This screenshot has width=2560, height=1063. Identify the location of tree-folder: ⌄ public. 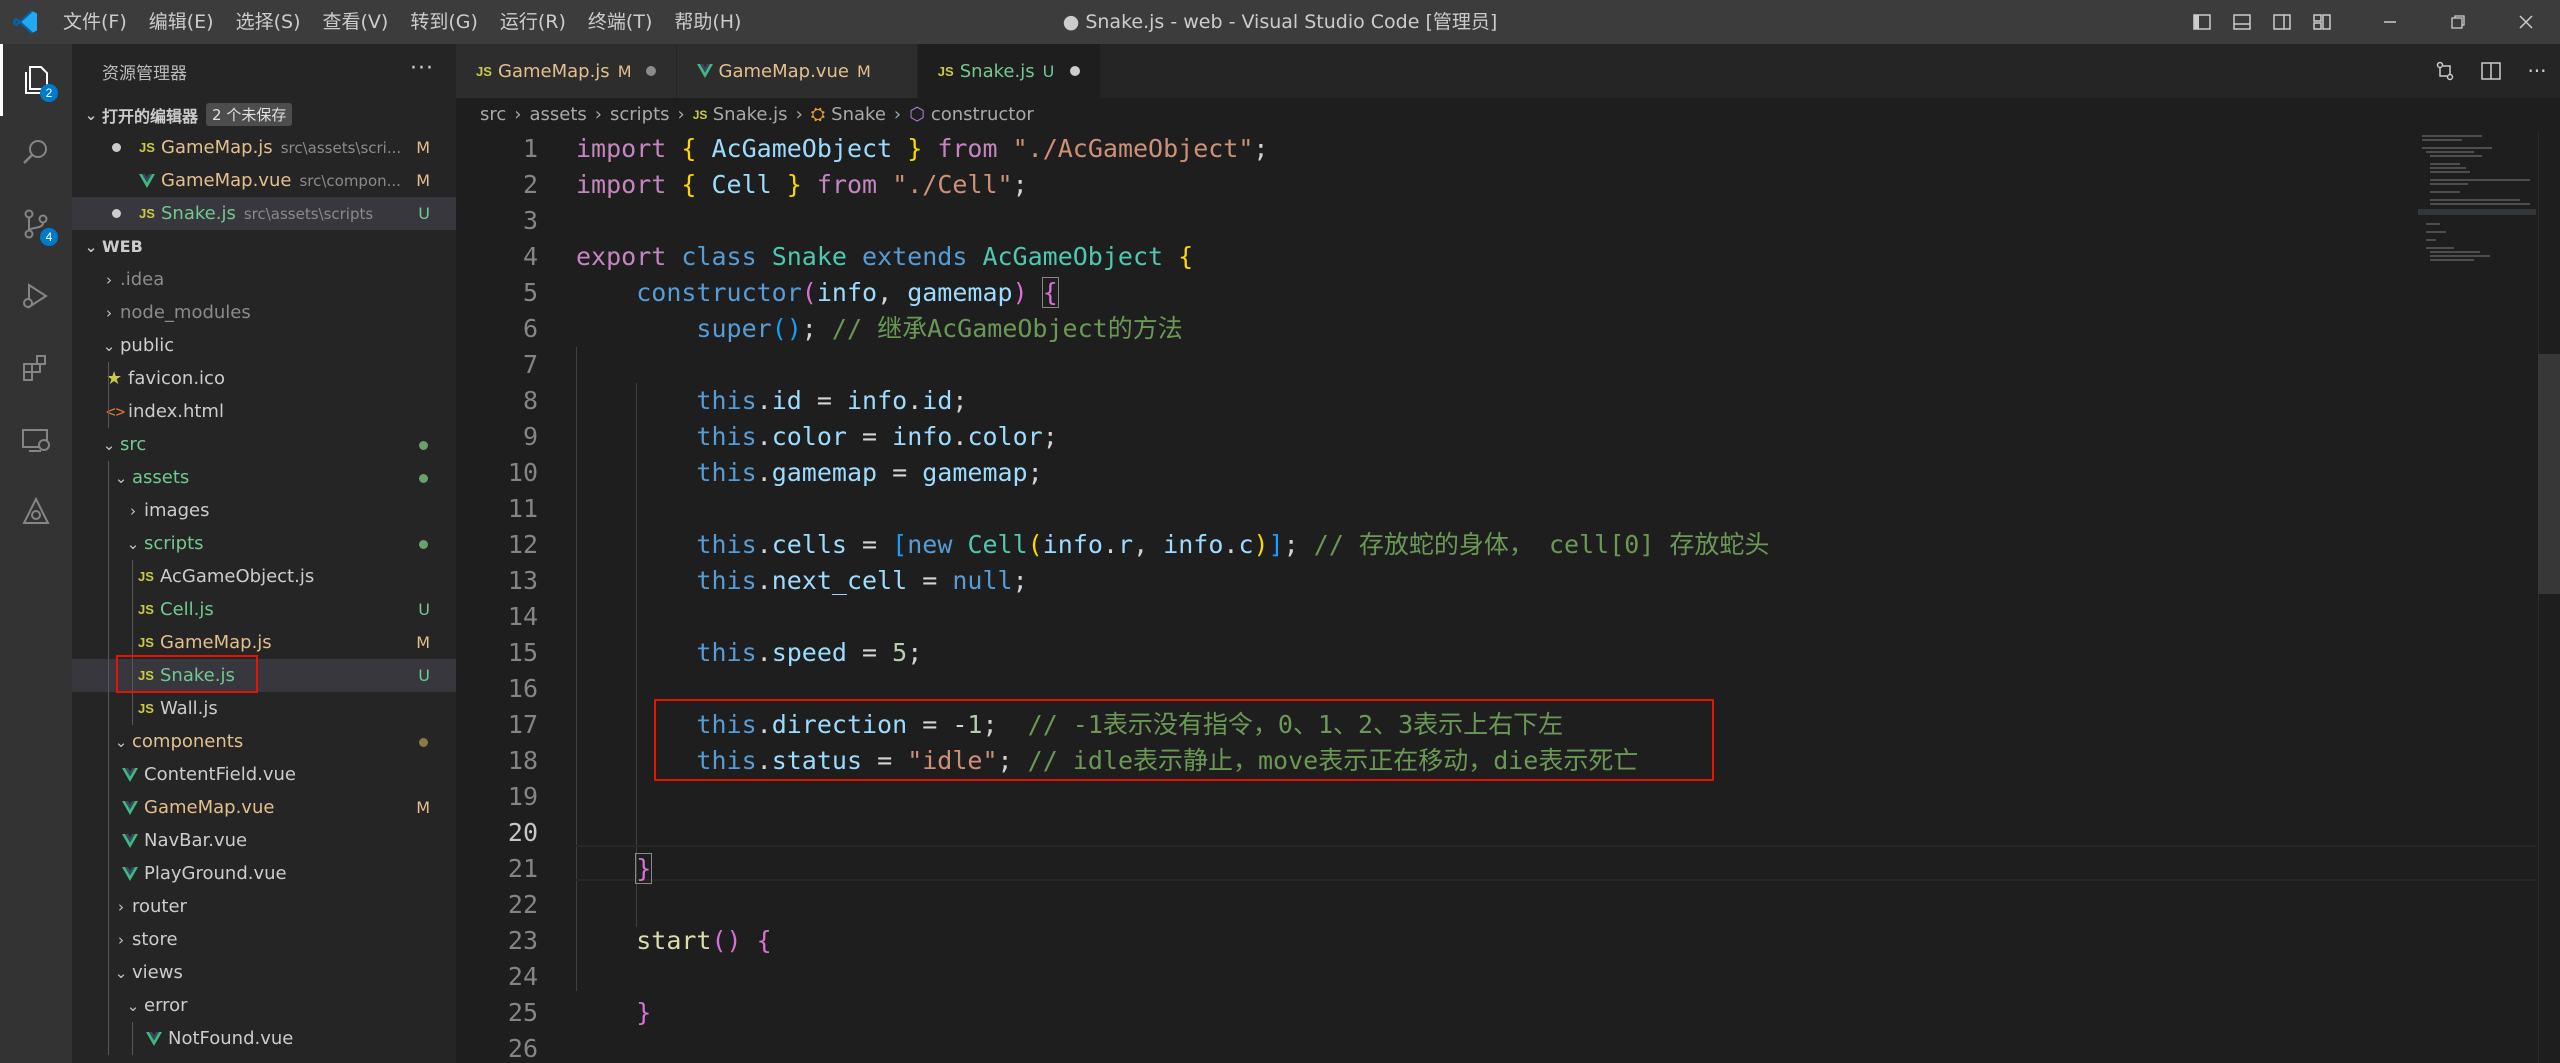
(264, 345).